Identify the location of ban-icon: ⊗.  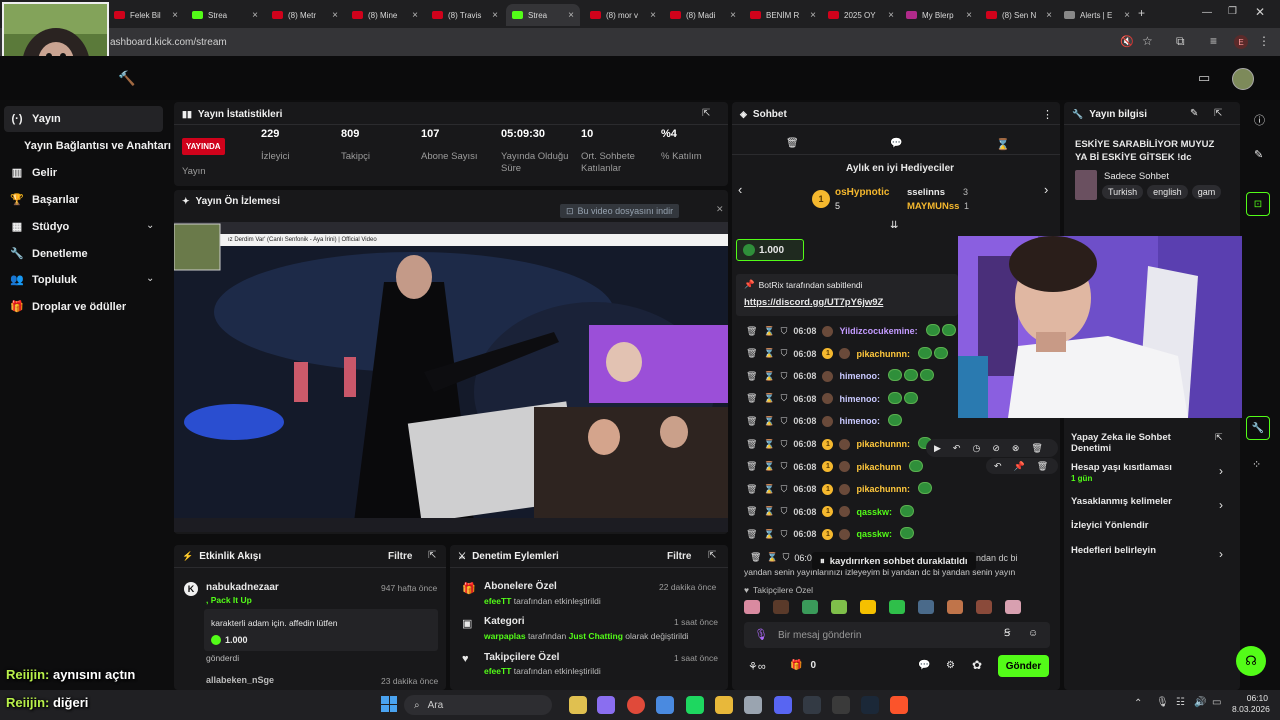
(1016, 448).